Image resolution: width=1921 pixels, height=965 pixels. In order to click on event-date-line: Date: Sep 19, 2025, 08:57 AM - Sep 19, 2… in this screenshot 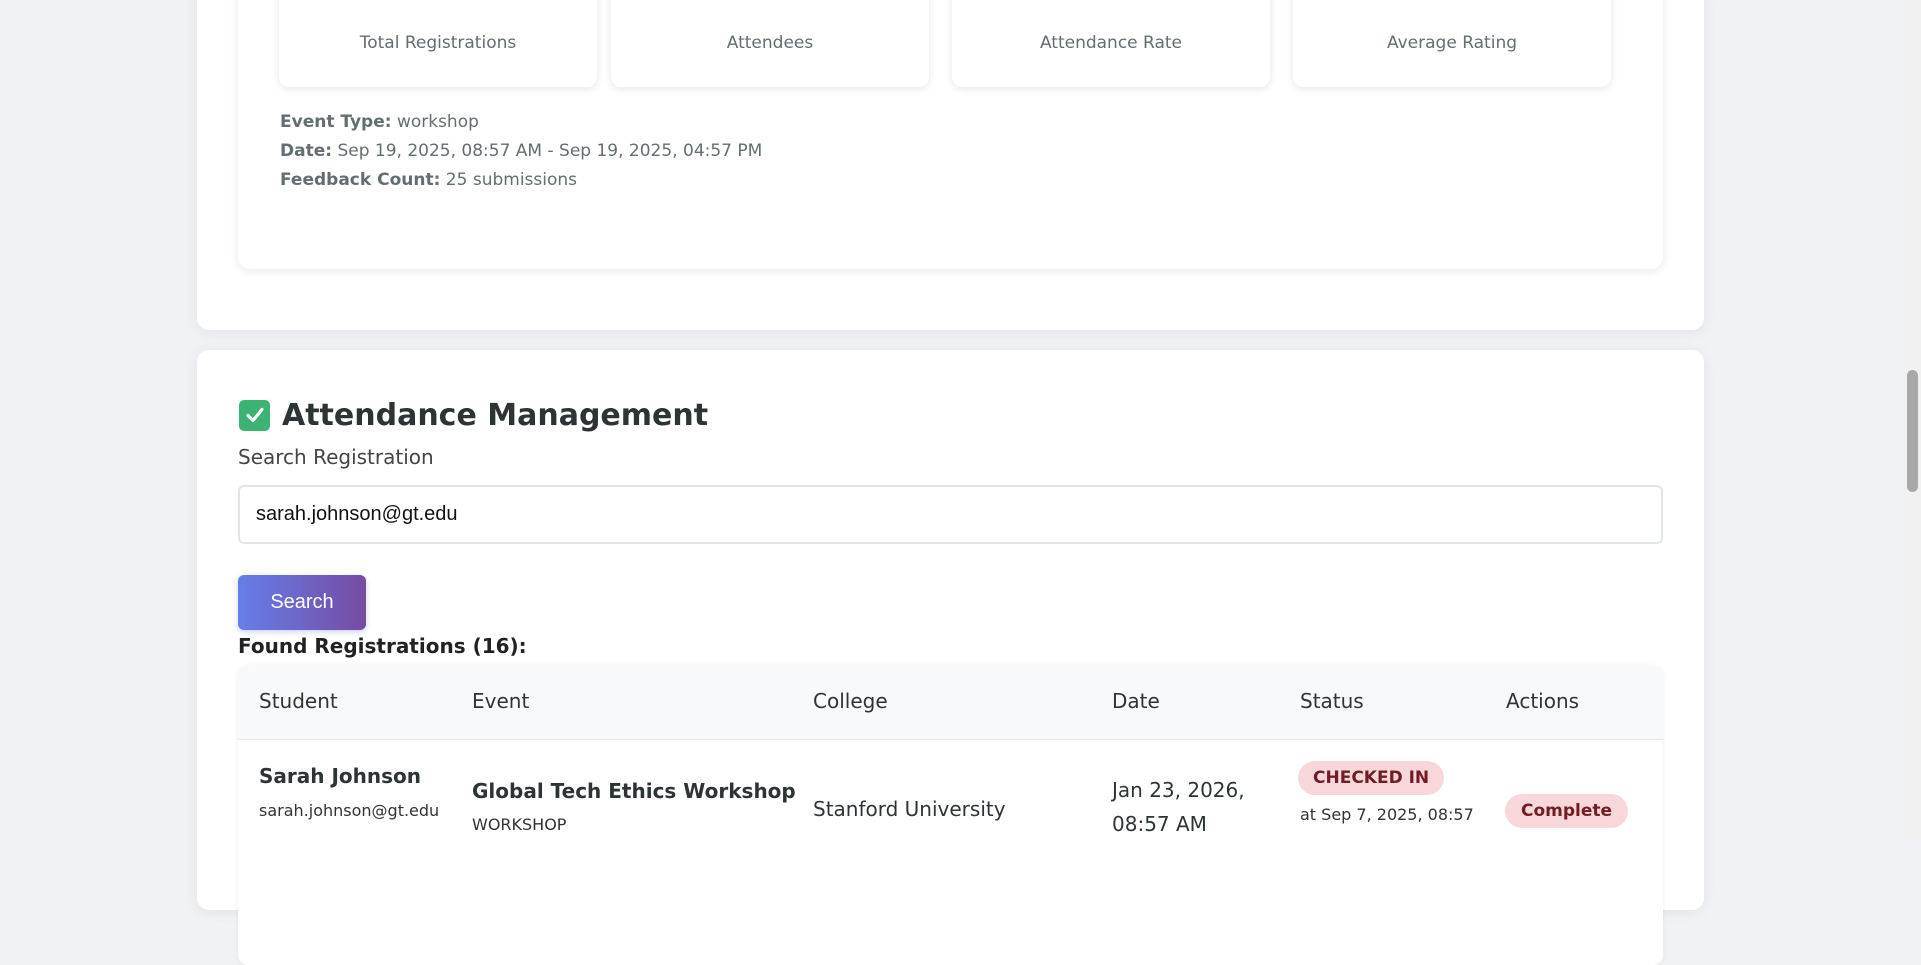, I will do `click(521, 151)`.